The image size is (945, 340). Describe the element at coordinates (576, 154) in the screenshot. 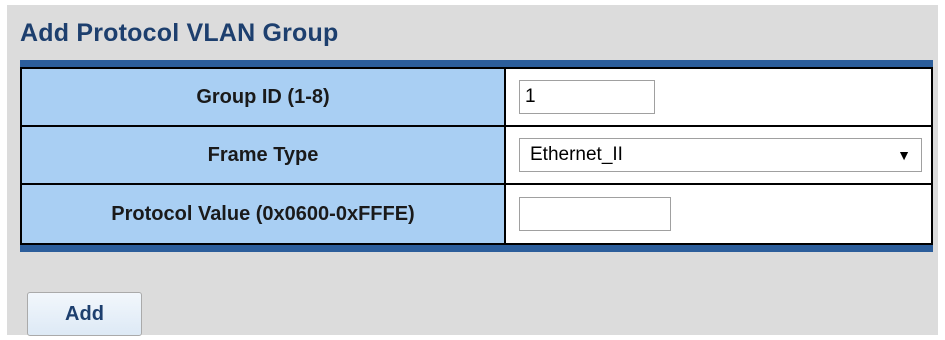

I see `frame-type-selected-value: Ethernet_II` at that location.